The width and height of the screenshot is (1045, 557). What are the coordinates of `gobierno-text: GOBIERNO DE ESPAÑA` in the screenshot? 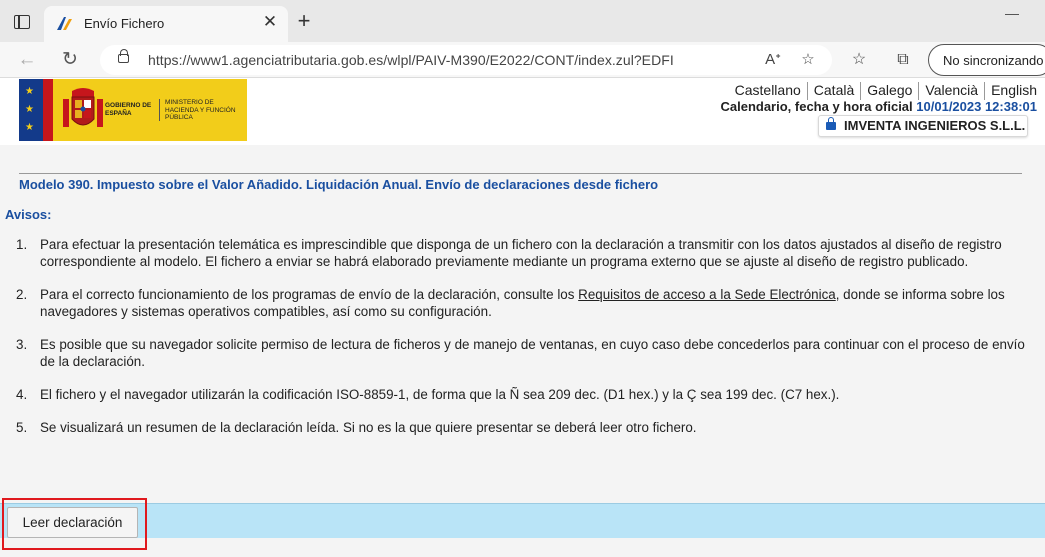 It's located at (128, 109).